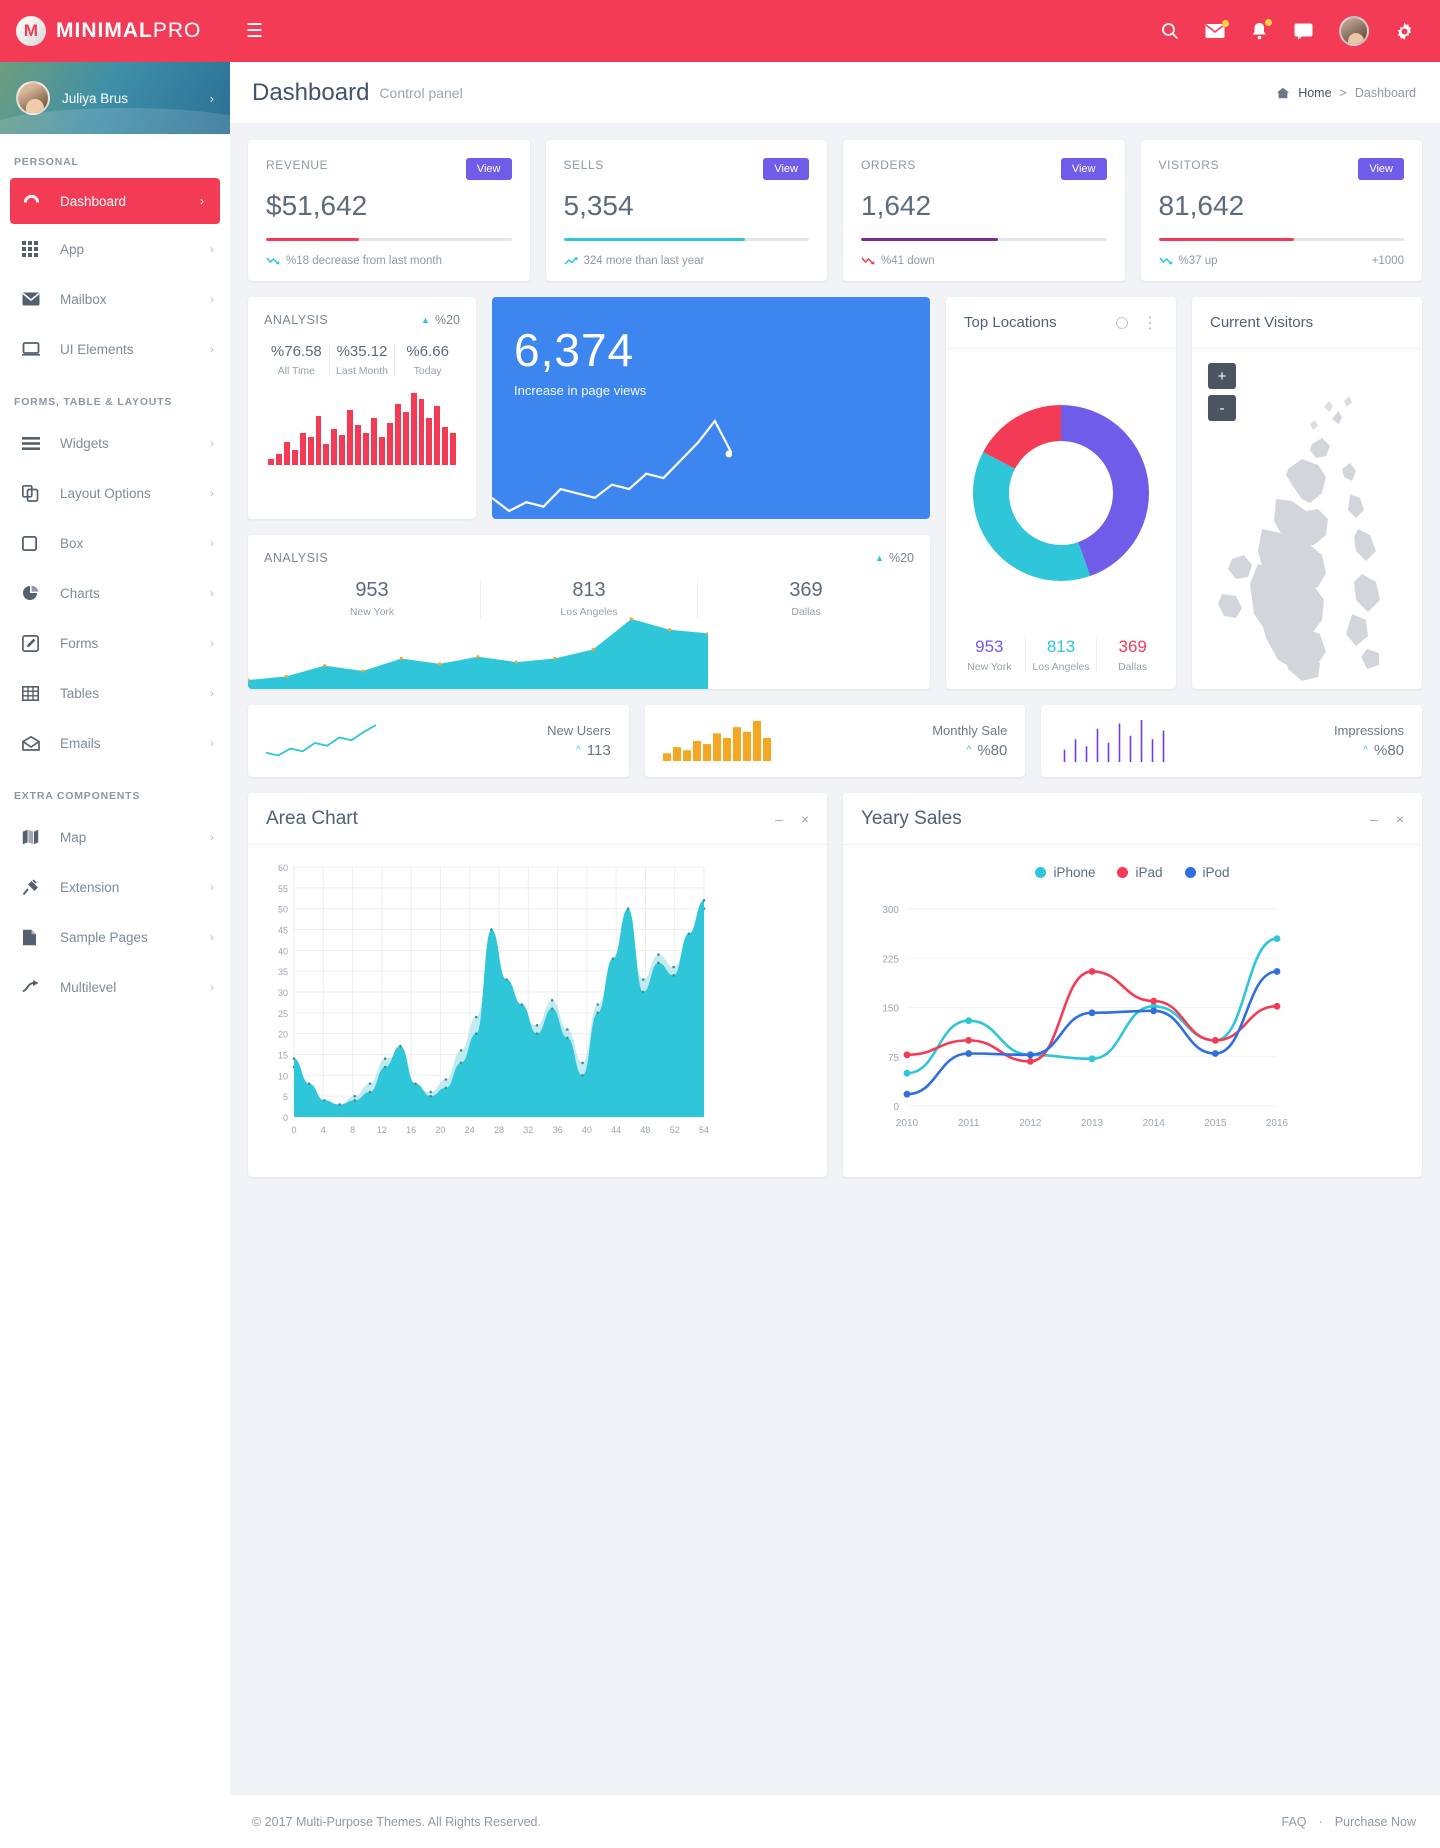 The height and width of the screenshot is (1848, 1440). What do you see at coordinates (1170, 31) in the screenshot?
I see `search-icon` at bounding box center [1170, 31].